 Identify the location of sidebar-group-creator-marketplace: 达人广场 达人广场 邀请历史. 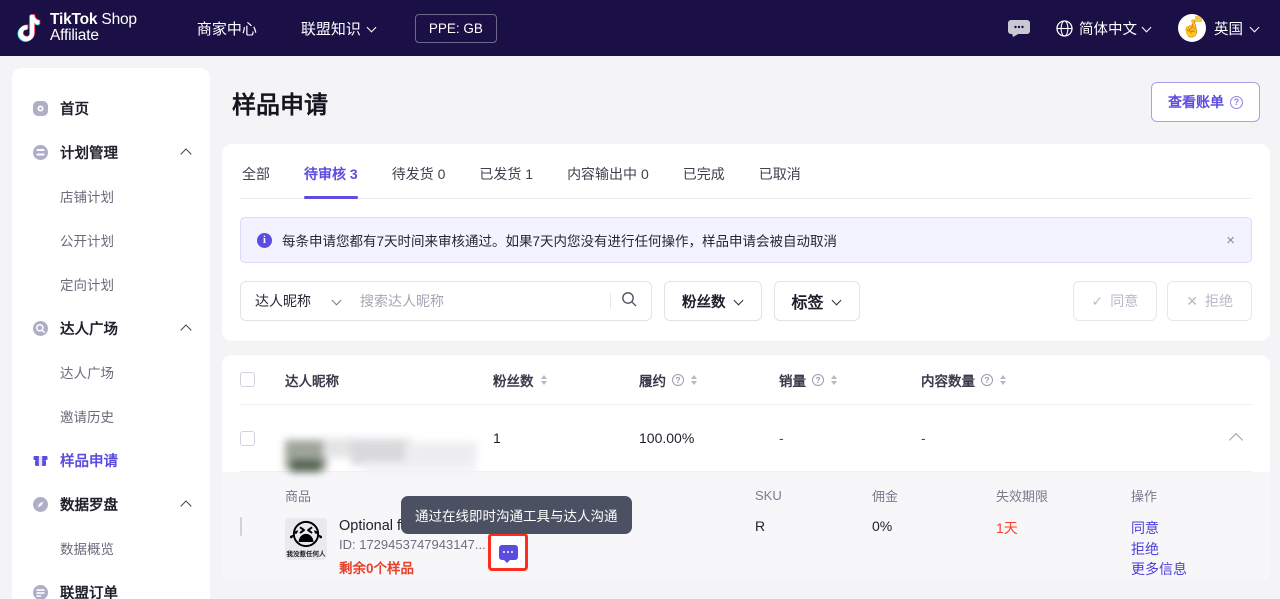
(111, 372).